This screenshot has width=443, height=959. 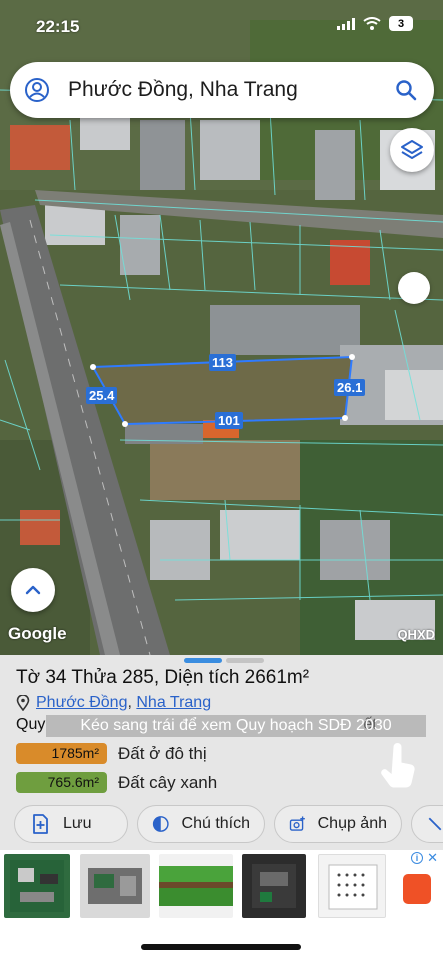 I want to click on battery-icon: 3, so click(x=401, y=23).